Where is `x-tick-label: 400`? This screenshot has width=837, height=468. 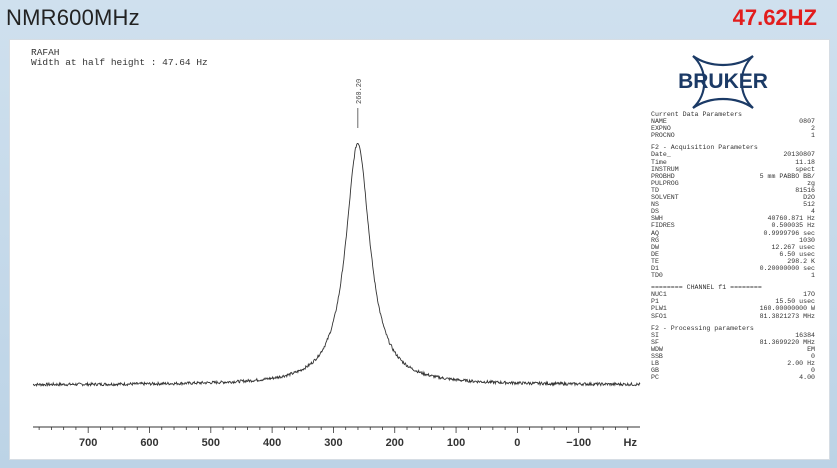
x-tick-label: 400 is located at coordinates (272, 443).